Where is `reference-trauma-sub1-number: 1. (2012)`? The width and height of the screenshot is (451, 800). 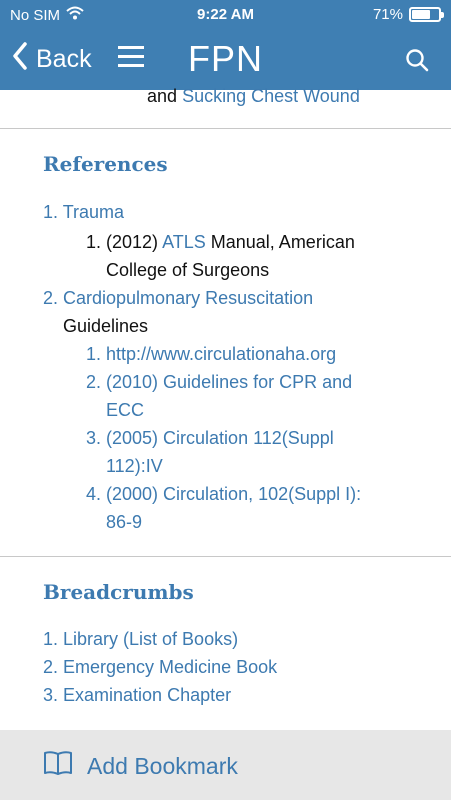
reference-trauma-sub1-number: 1. (2012) is located at coordinates (122, 242).